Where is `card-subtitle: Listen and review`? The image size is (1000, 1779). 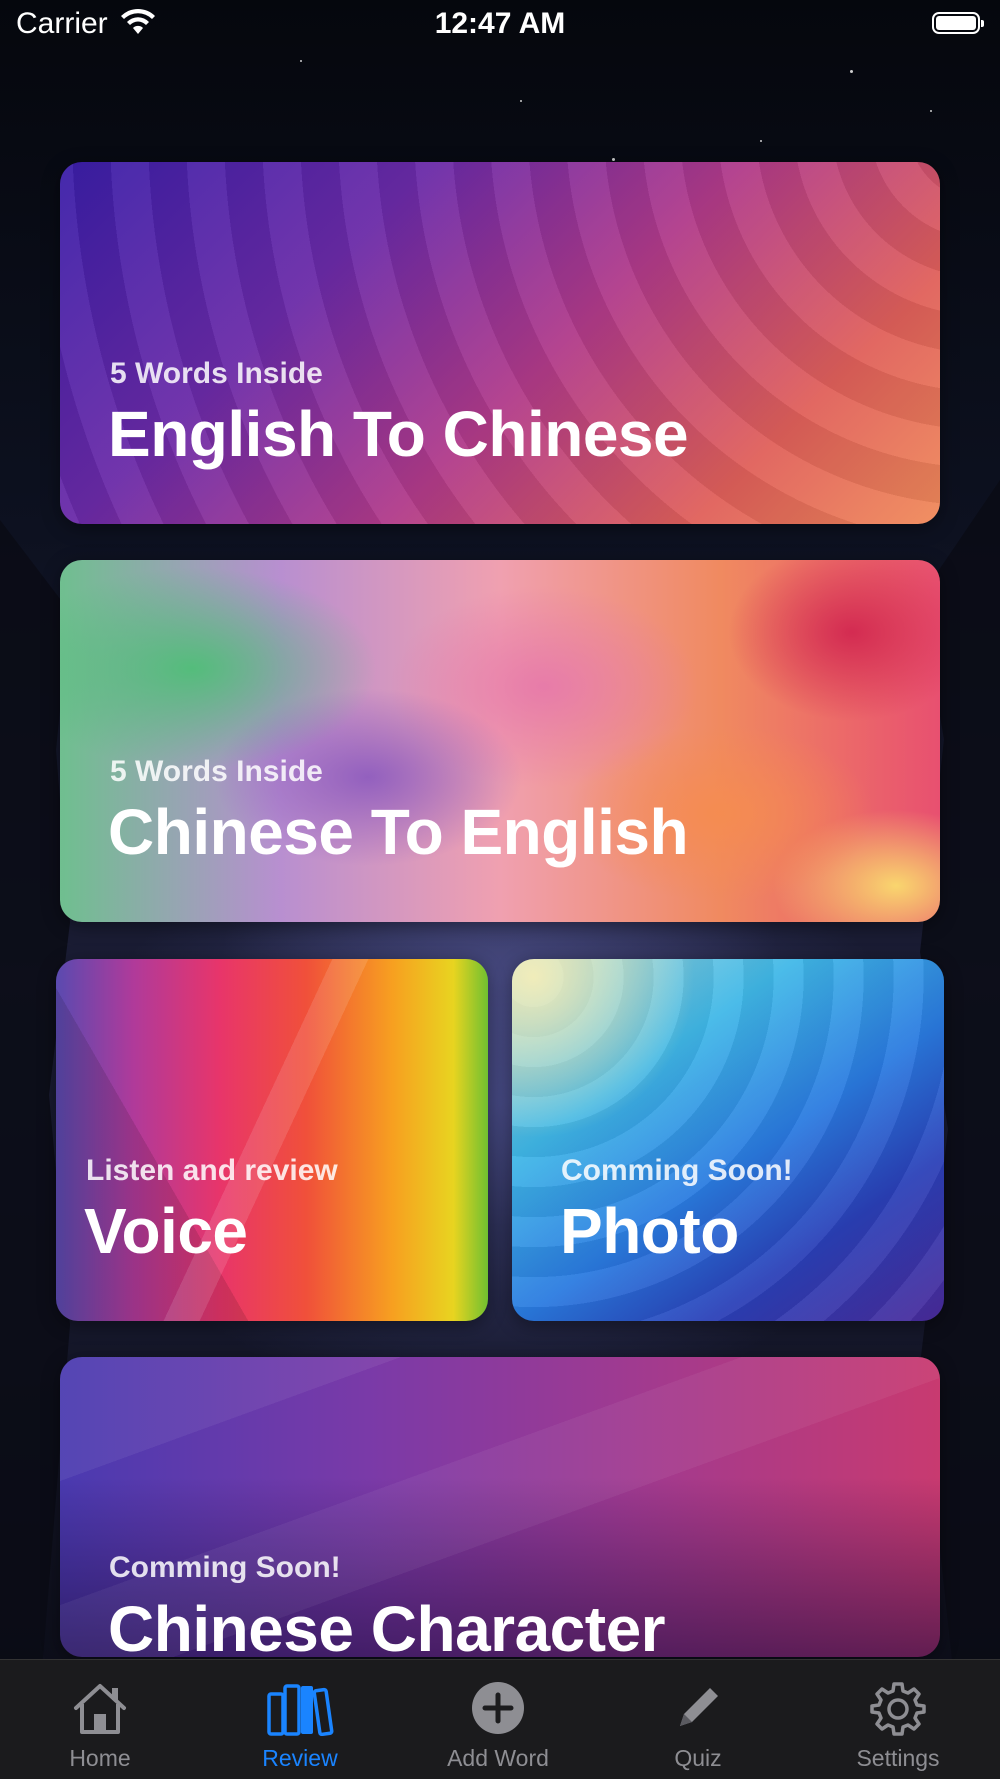 card-subtitle: Listen and review is located at coordinates (212, 1170).